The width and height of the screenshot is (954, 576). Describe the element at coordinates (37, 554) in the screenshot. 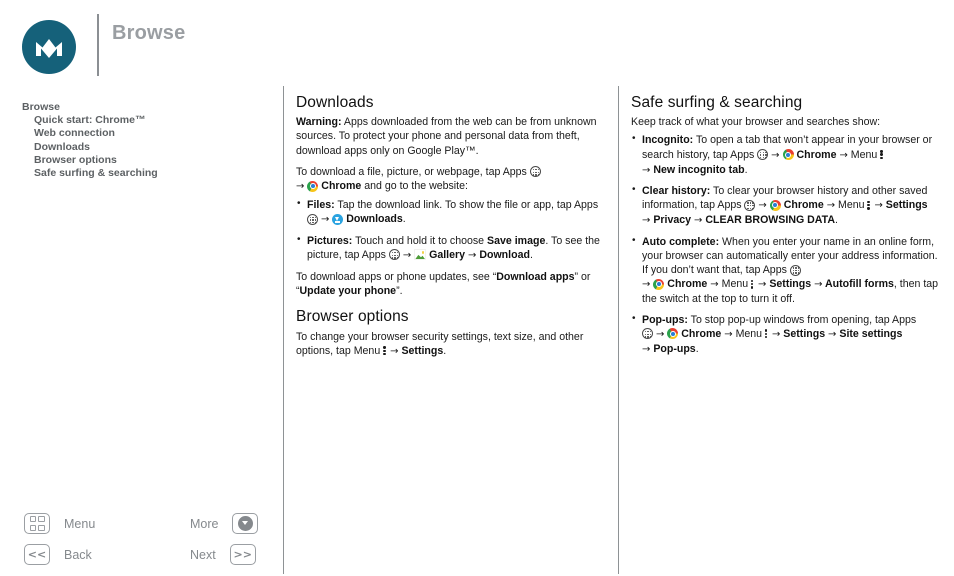

I see `back-icon: <<` at that location.